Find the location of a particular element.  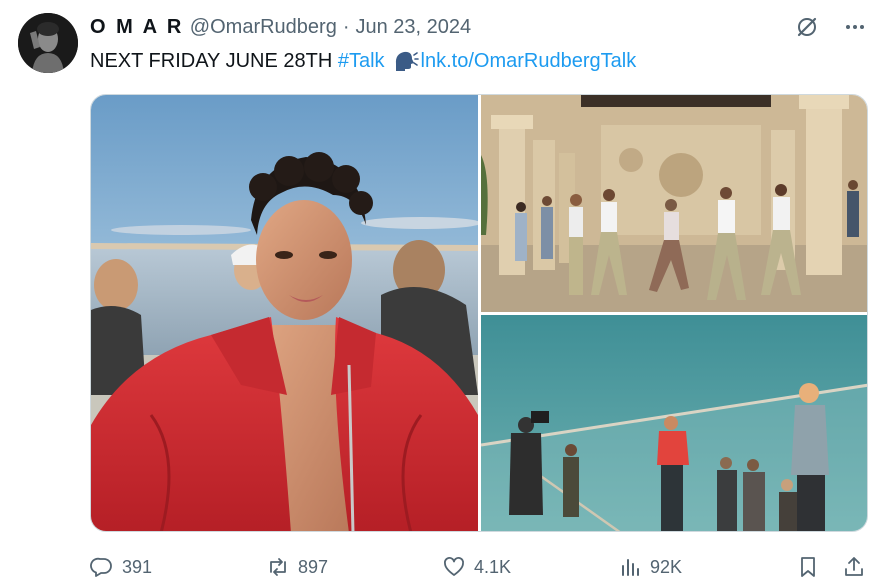

views-icon is located at coordinates (630, 567).